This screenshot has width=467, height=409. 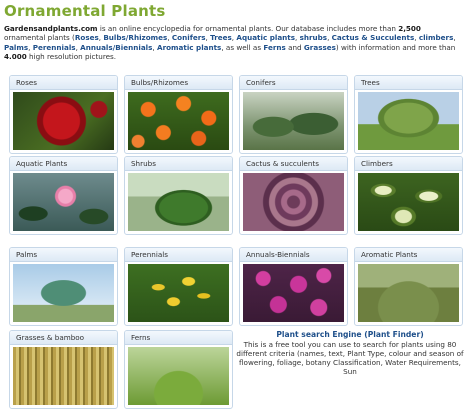 I want to click on category-card-shrubs: Shrubs, so click(x=178, y=195).